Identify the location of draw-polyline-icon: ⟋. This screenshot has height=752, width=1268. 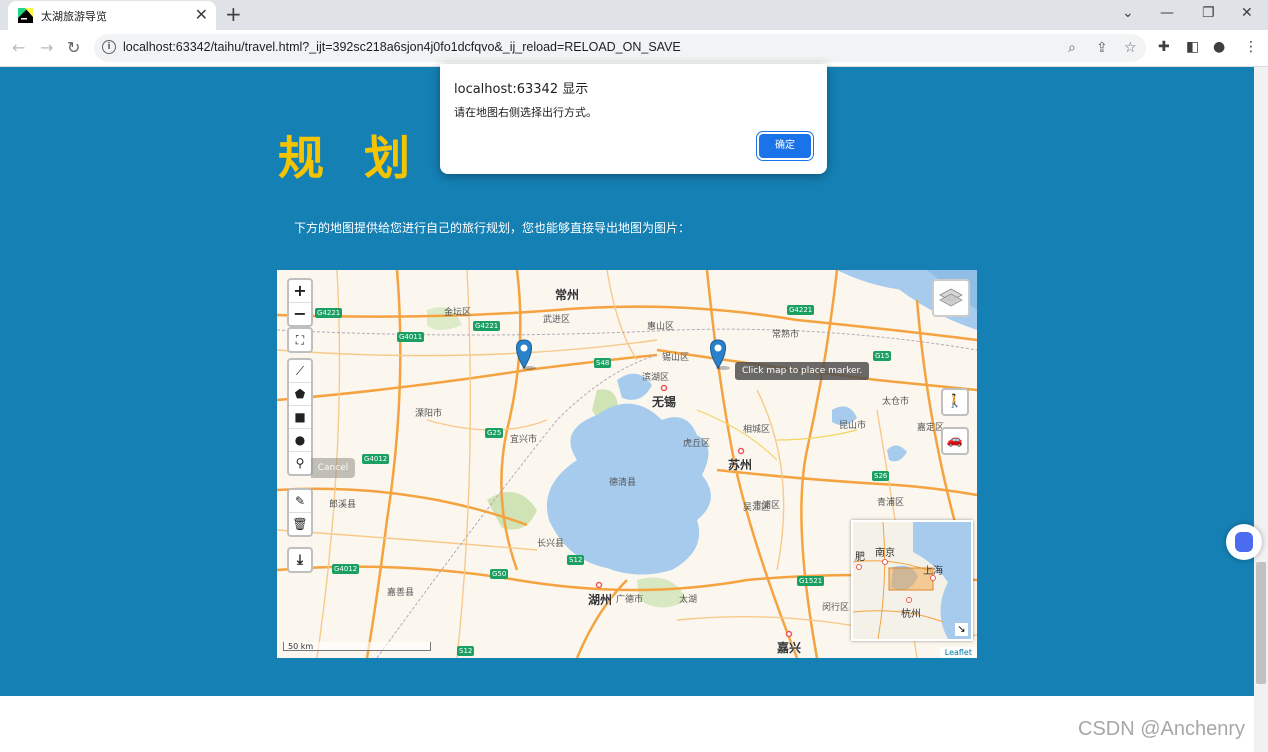
(300, 371).